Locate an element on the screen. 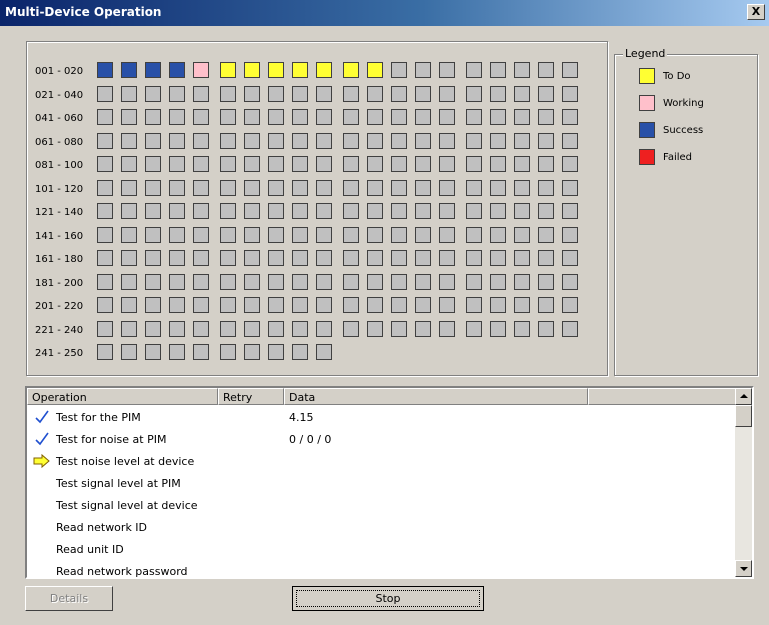 The width and height of the screenshot is (769, 625). operation-row: Test signal level at PIM is located at coordinates (382, 483).